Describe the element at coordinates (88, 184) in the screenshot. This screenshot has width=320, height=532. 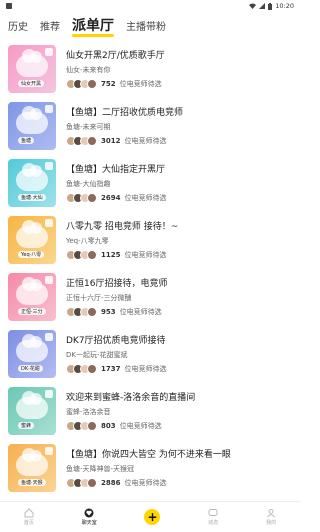
I see `room-host: 鱼塘-大仙指趣` at that location.